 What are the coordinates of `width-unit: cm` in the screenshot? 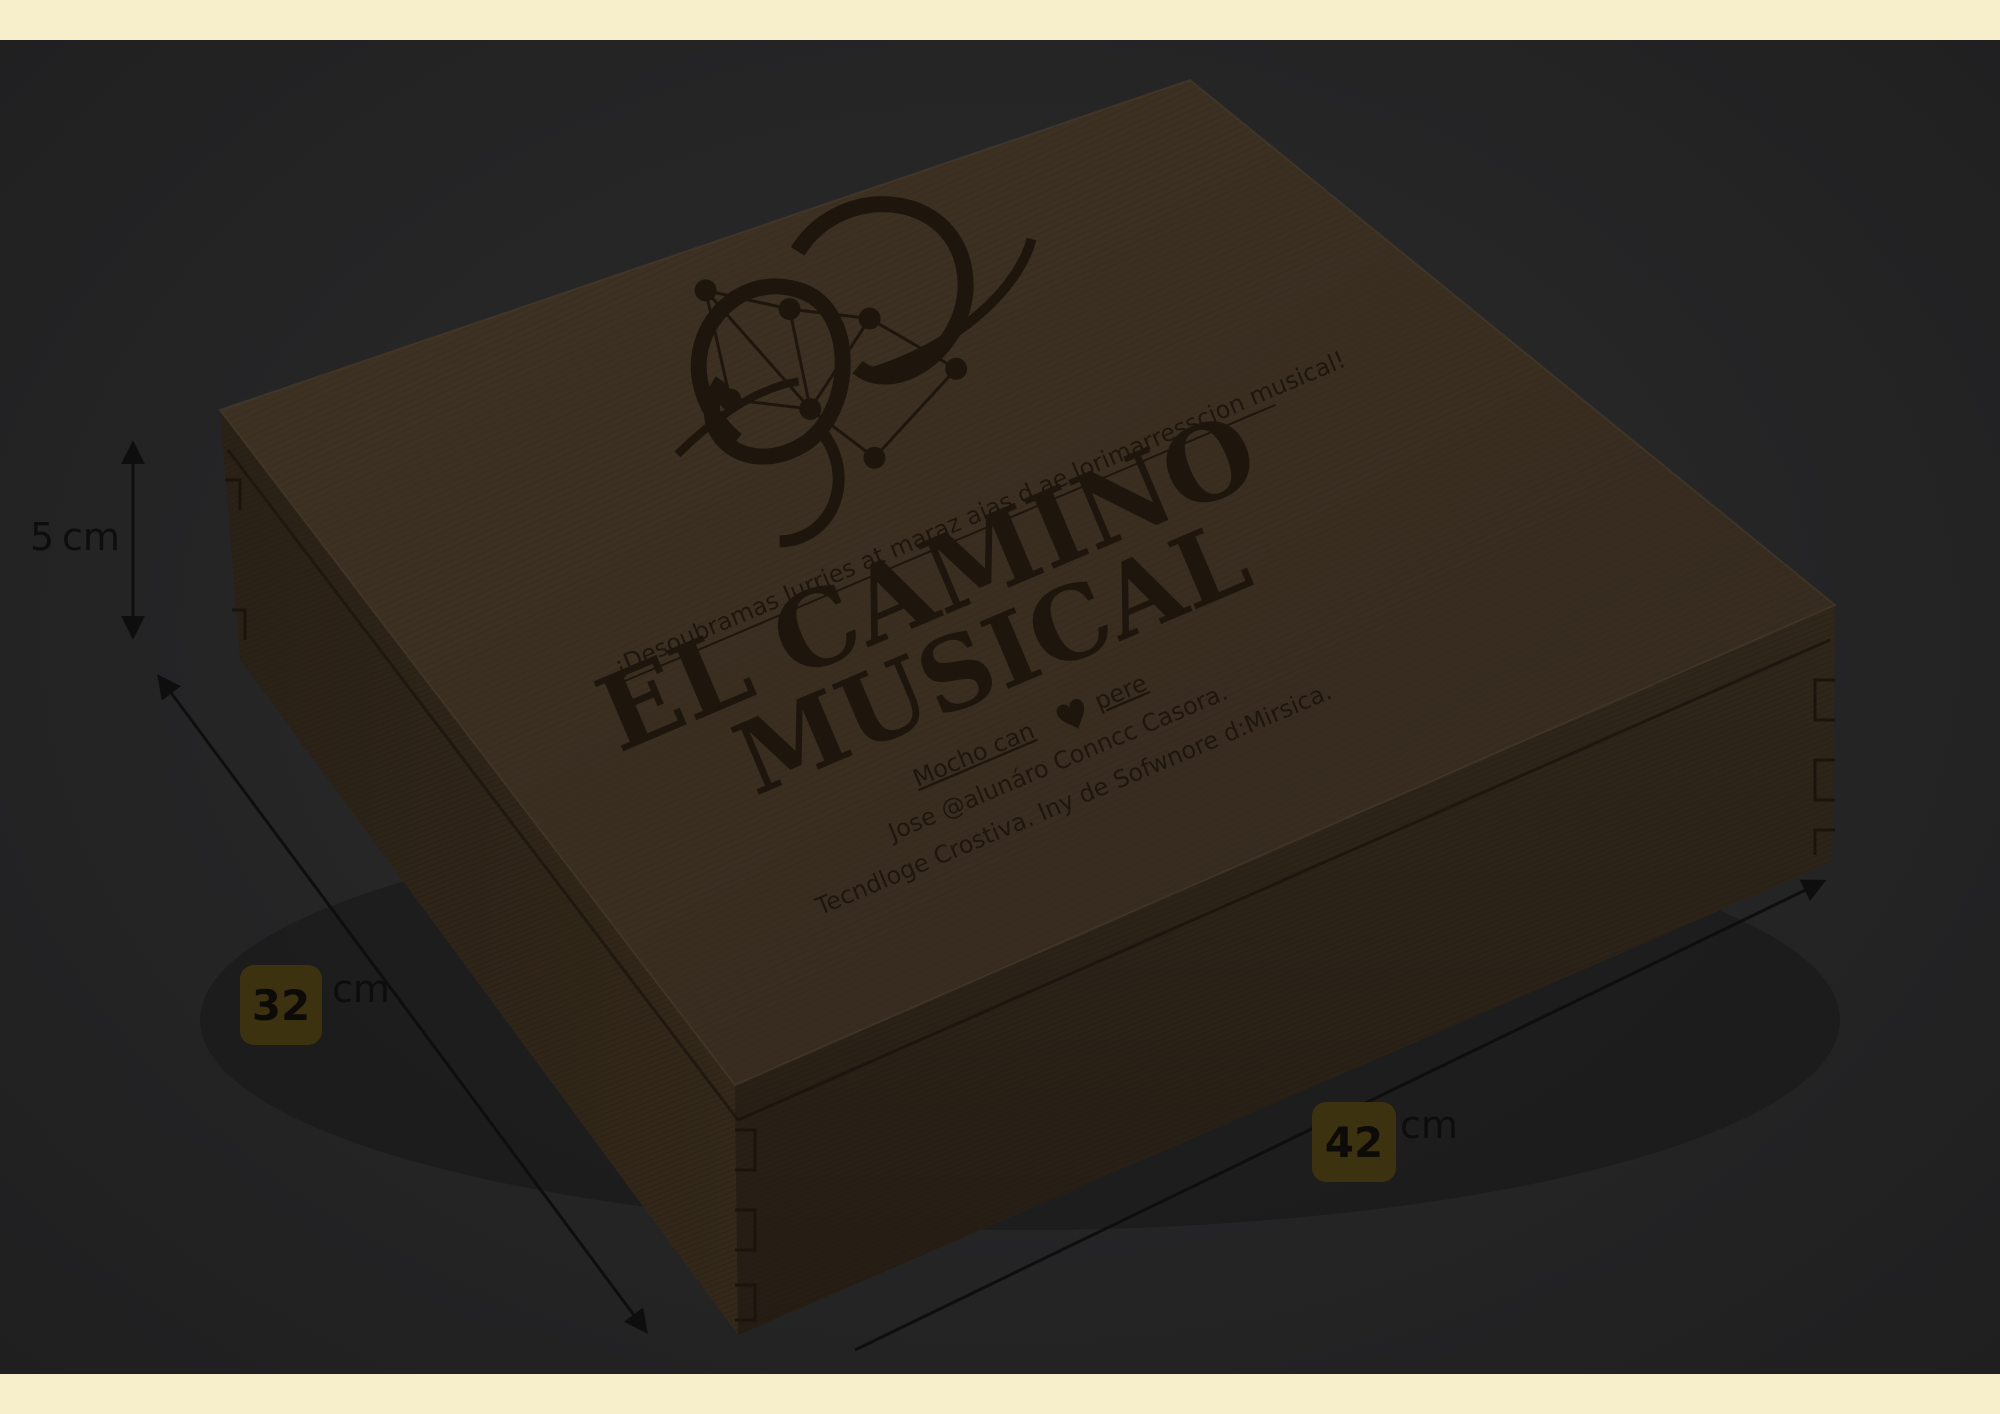 It's located at (1429, 1125).